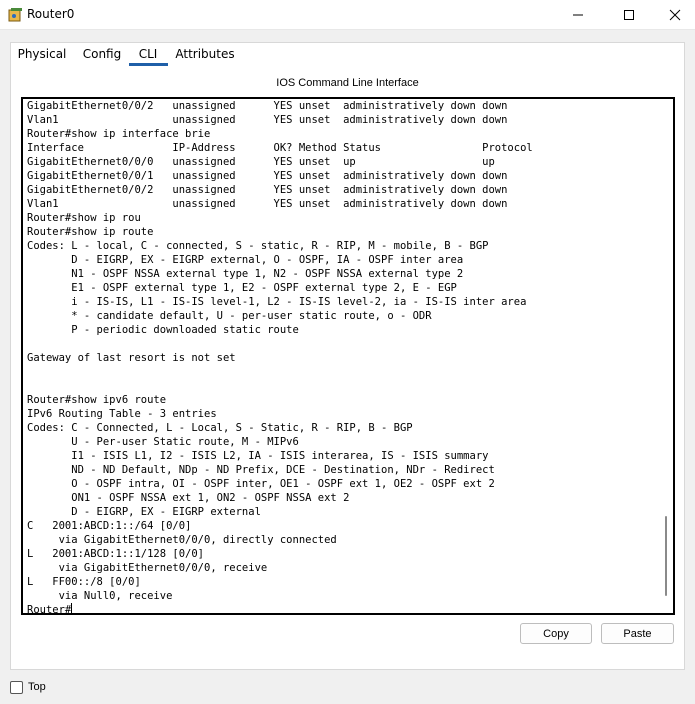 The width and height of the screenshot is (695, 704). What do you see at coordinates (42, 54) in the screenshot?
I see `tab-physical: Physical` at bounding box center [42, 54].